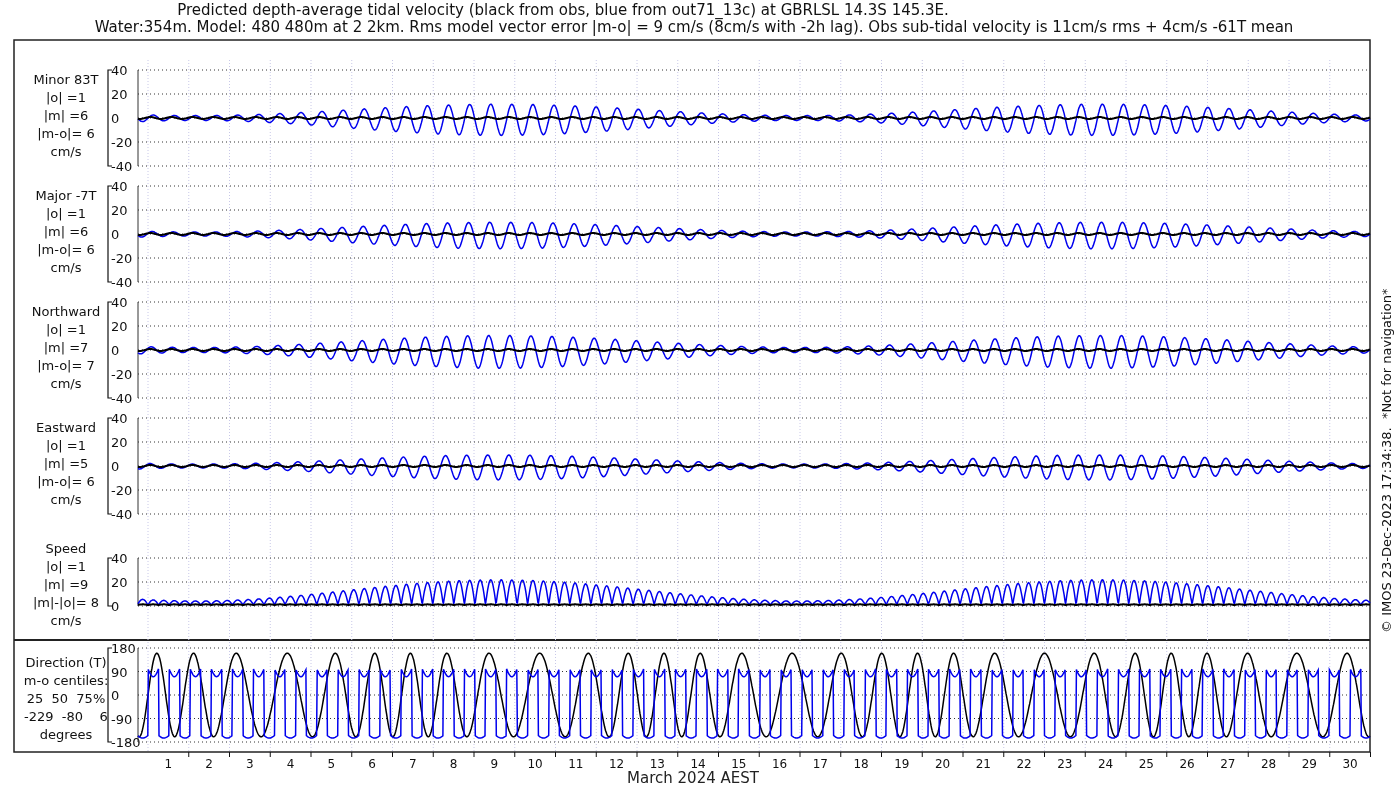 This screenshot has width=1400, height=800. What do you see at coordinates (739, 764) in the screenshot?
I see `tick-label: 15` at bounding box center [739, 764].